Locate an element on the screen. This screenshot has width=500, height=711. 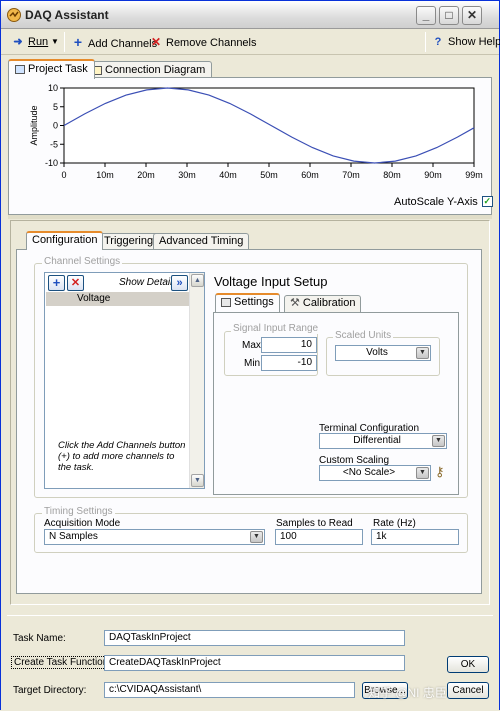
tab-calibration: ⚒ Calibration is located at coordinates (323, 303).